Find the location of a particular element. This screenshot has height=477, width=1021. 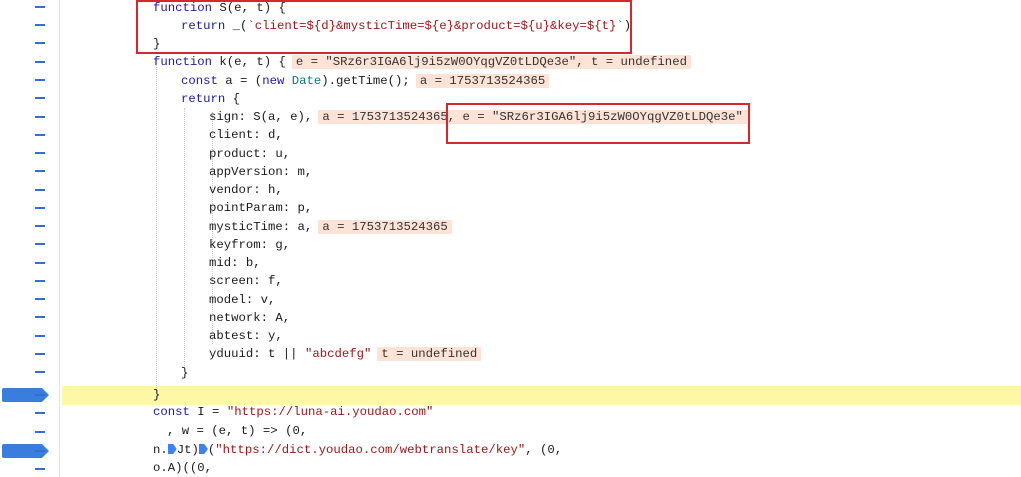

code-line: return { is located at coordinates (210, 99).